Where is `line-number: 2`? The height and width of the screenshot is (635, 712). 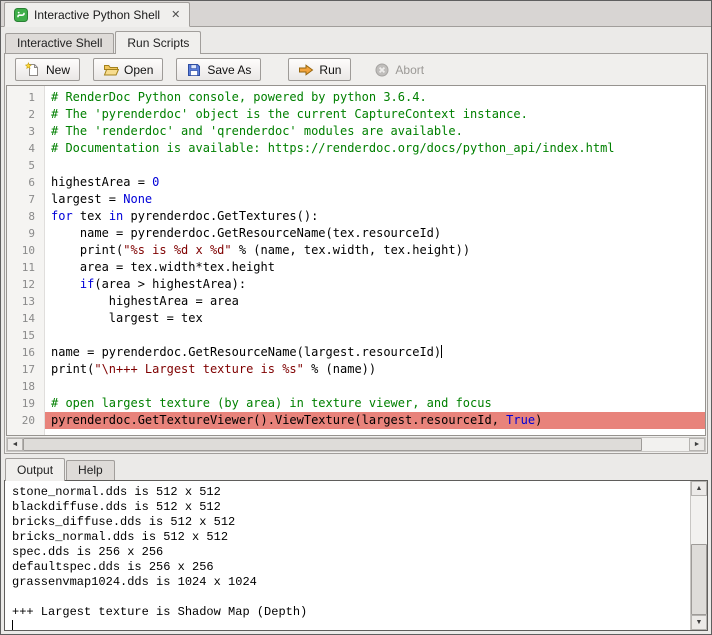 line-number: 2 is located at coordinates (31, 114).